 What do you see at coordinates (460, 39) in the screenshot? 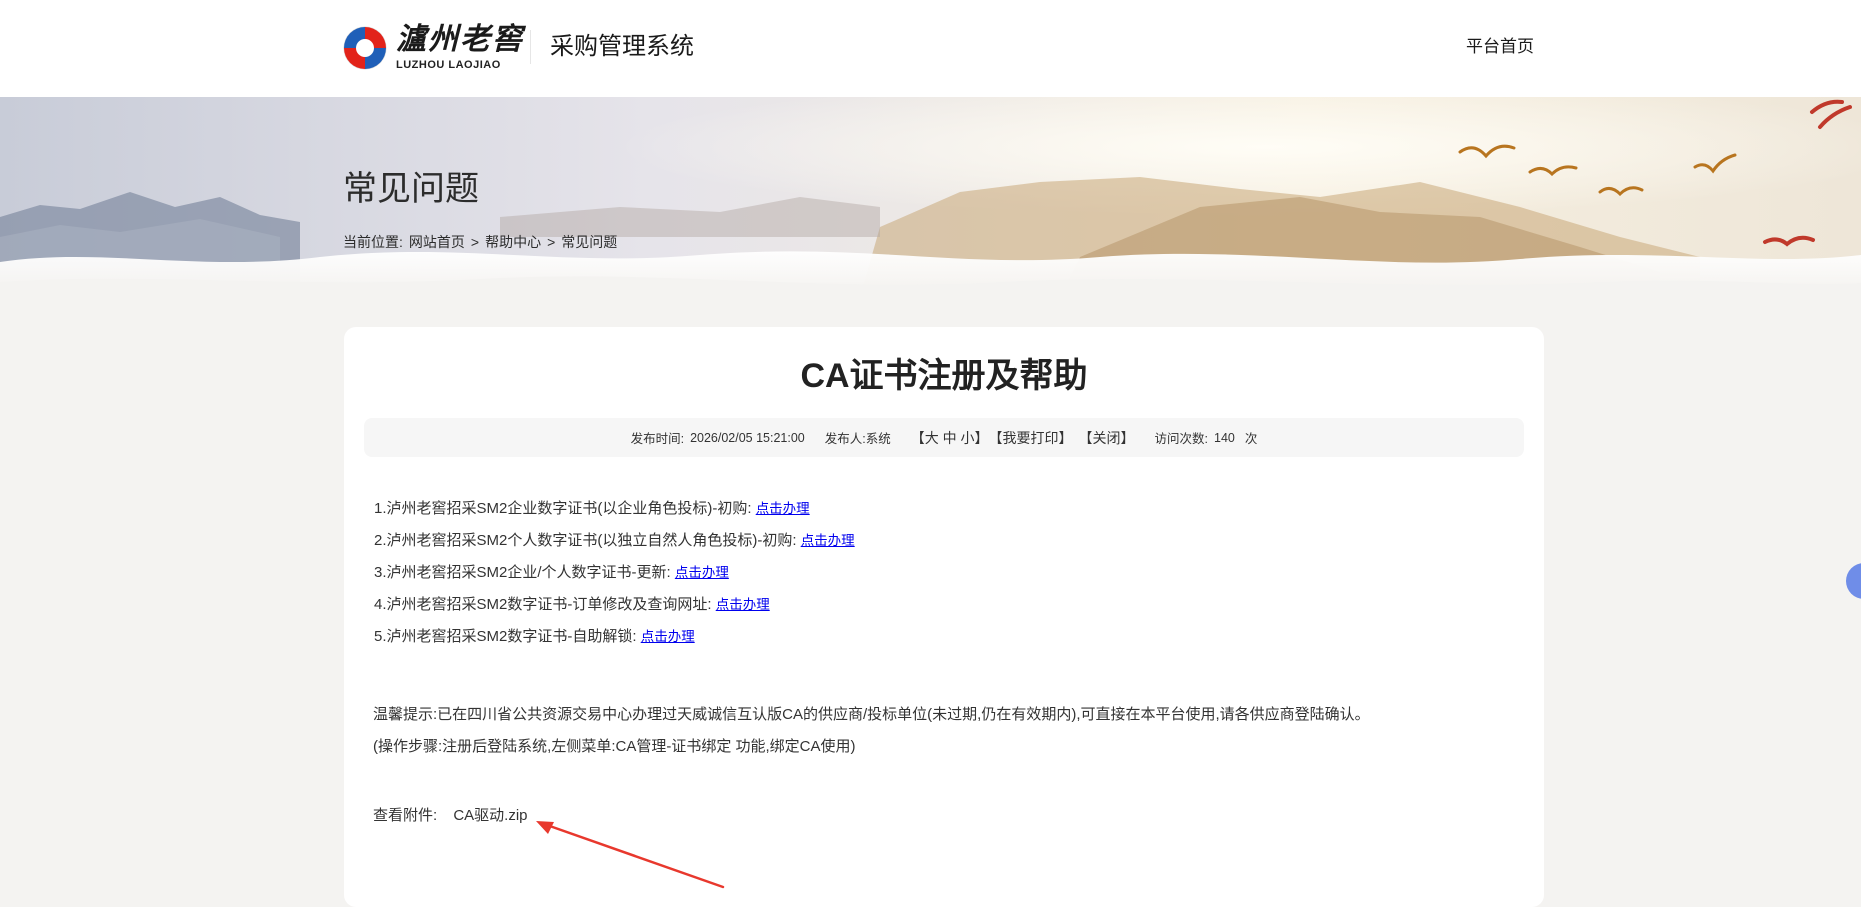
I see `logo-chinese-wordmark: 瀘州老窖` at bounding box center [460, 39].